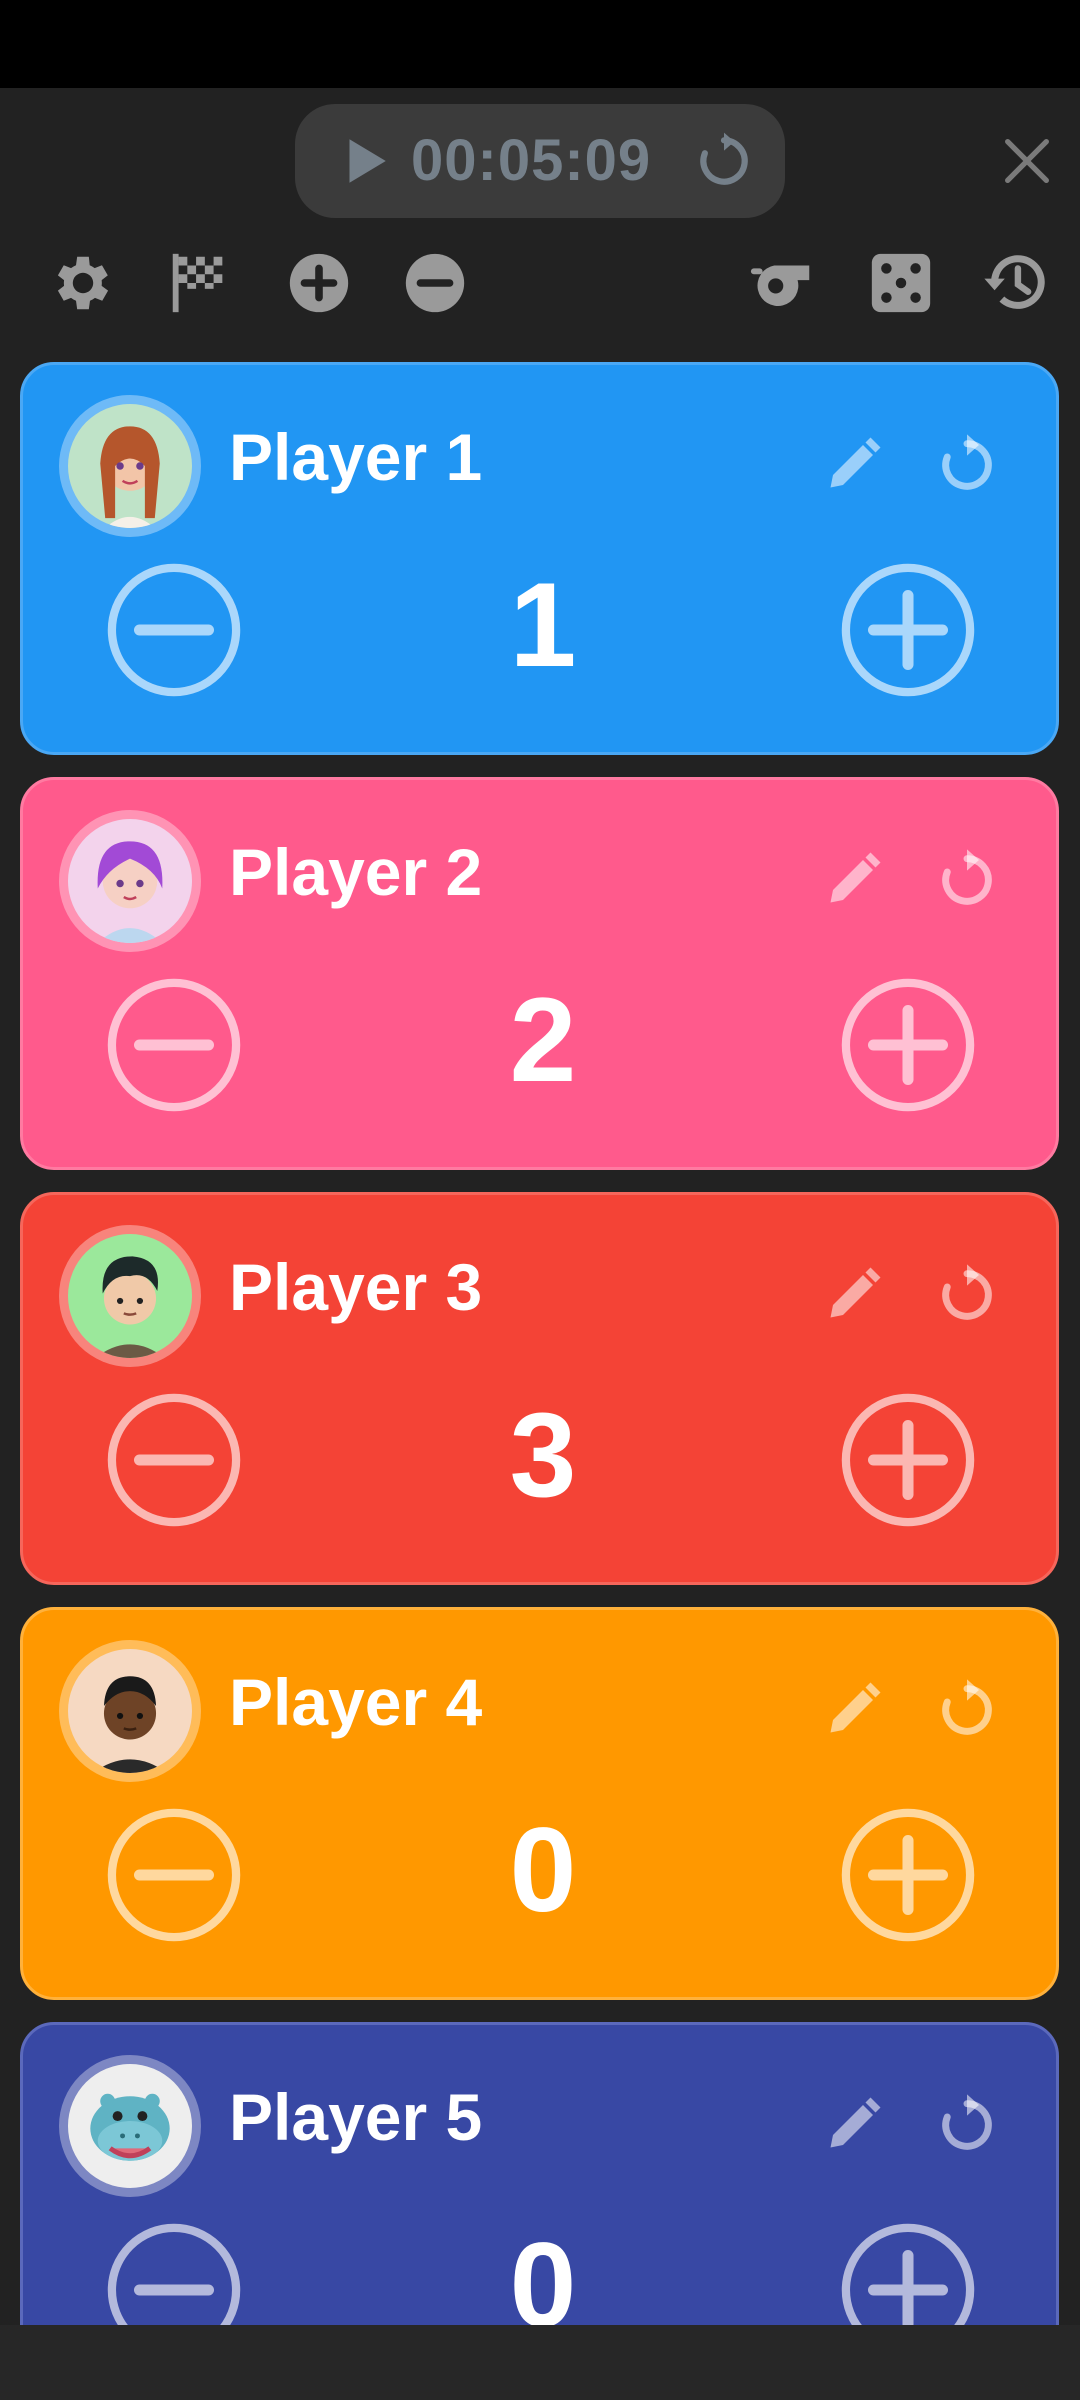 The width and height of the screenshot is (1080, 2400). I want to click on player-name: Player 2, so click(355, 872).